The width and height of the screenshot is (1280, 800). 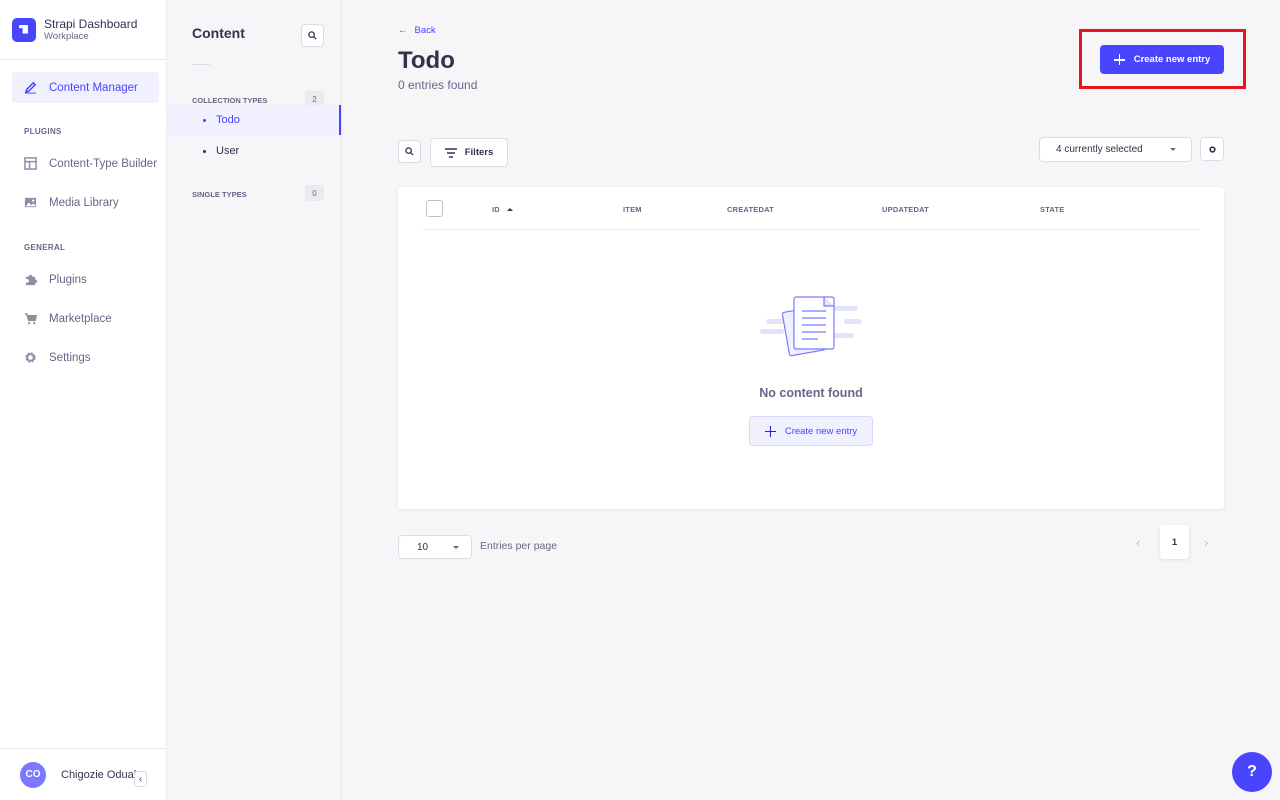 What do you see at coordinates (314, 193) in the screenshot?
I see `single-types-count: 0` at bounding box center [314, 193].